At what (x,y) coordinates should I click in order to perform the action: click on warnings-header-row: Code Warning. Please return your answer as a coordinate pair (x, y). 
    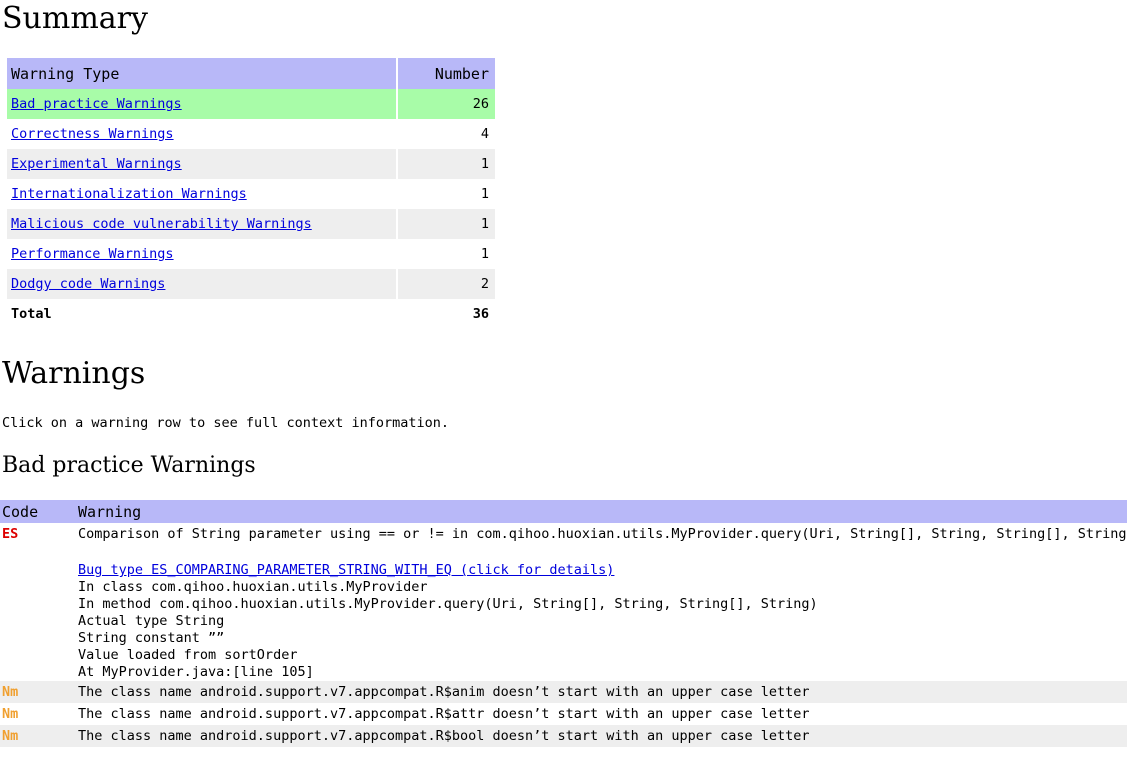
    Looking at the image, I should click on (563, 511).